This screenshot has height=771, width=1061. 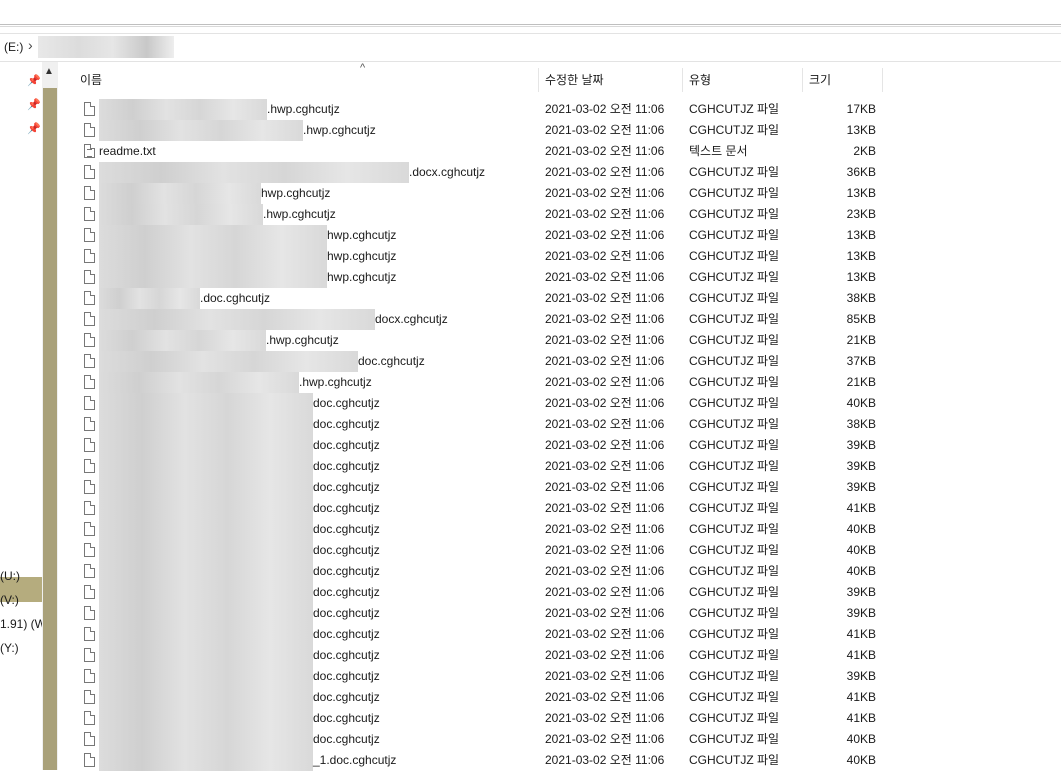 I want to click on file-name: .docx.cghcutjz, so click(x=447, y=172).